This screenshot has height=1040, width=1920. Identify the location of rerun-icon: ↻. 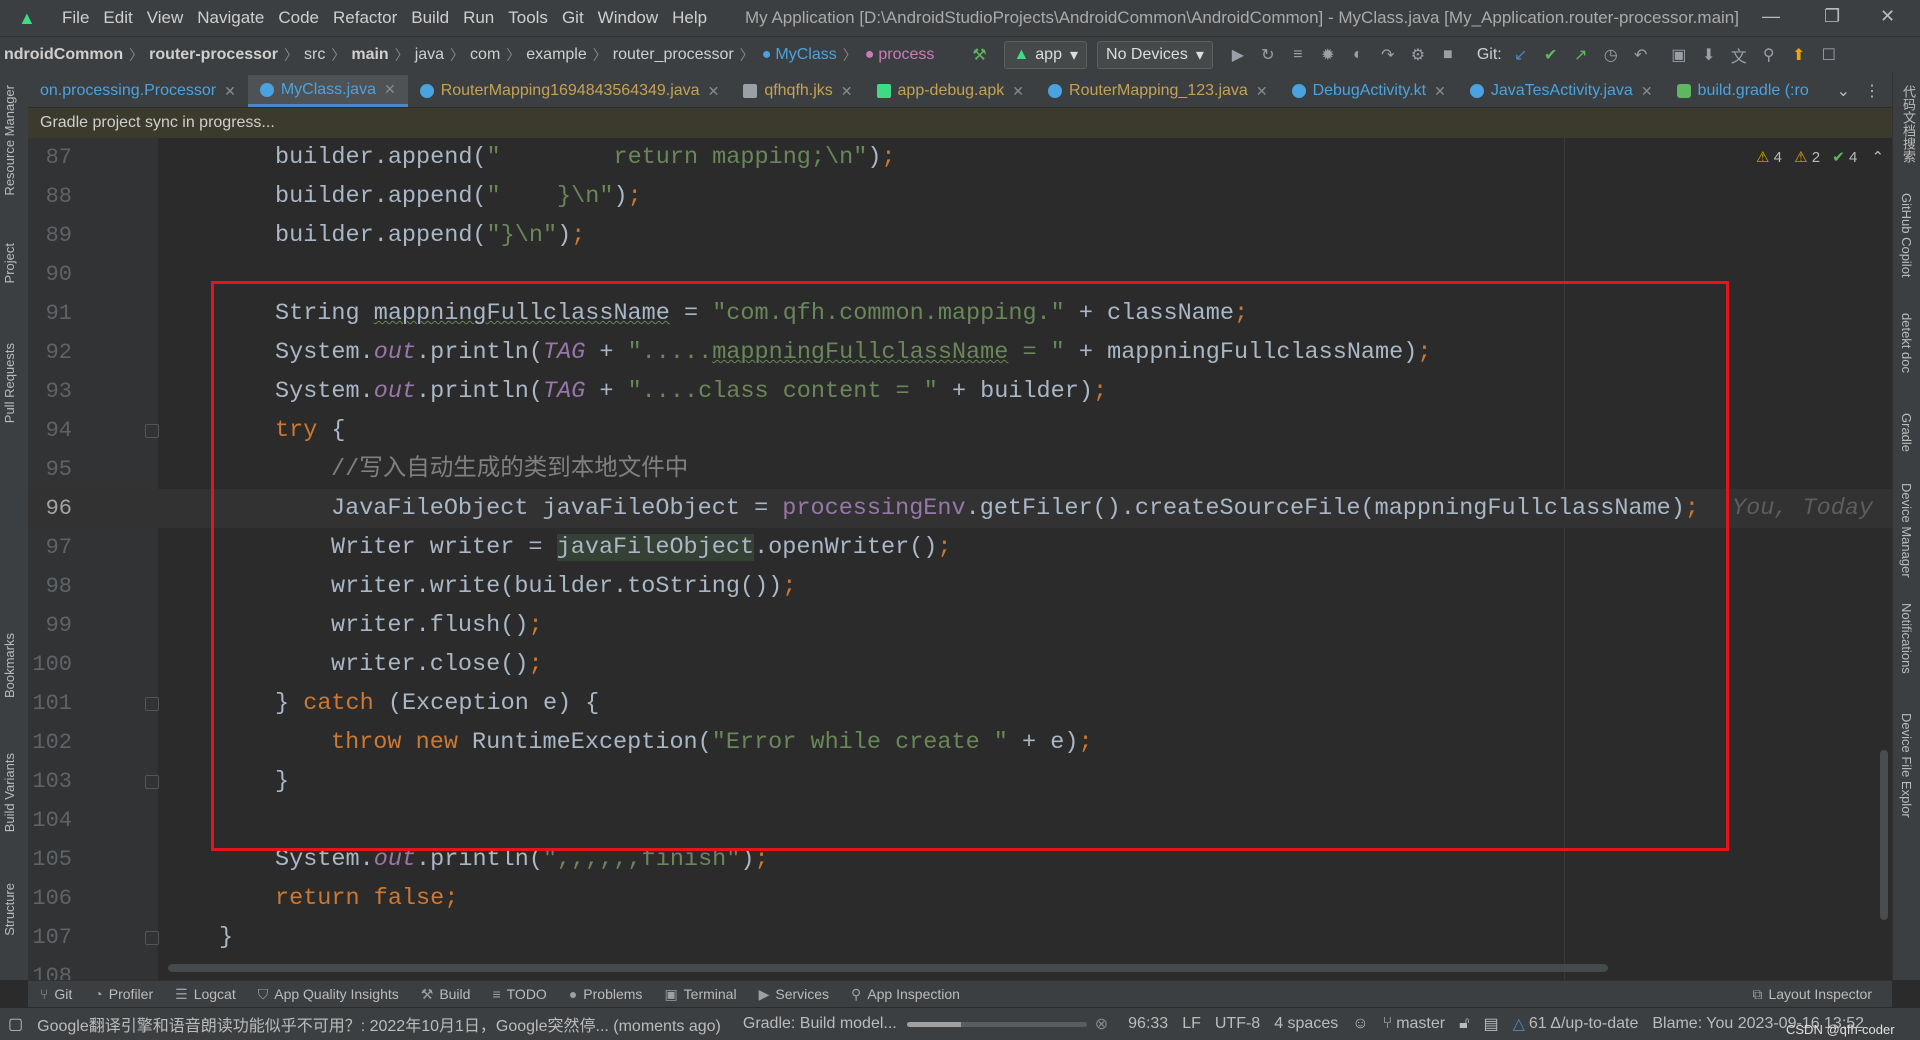
(1268, 55).